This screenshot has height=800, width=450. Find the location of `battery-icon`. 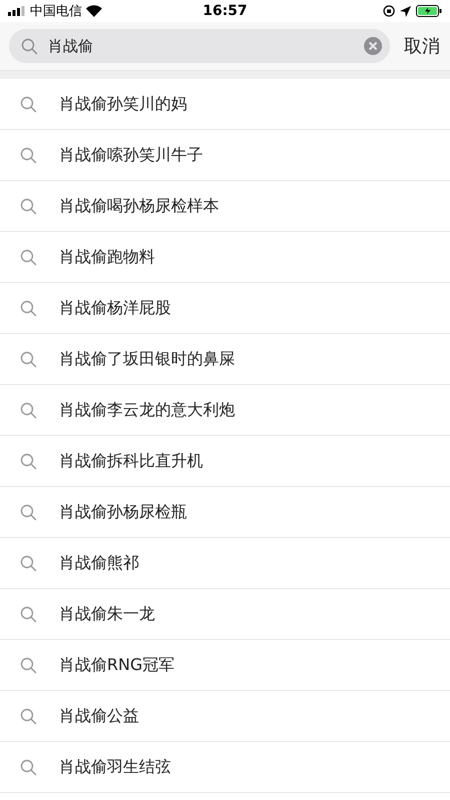

battery-icon is located at coordinates (429, 11).